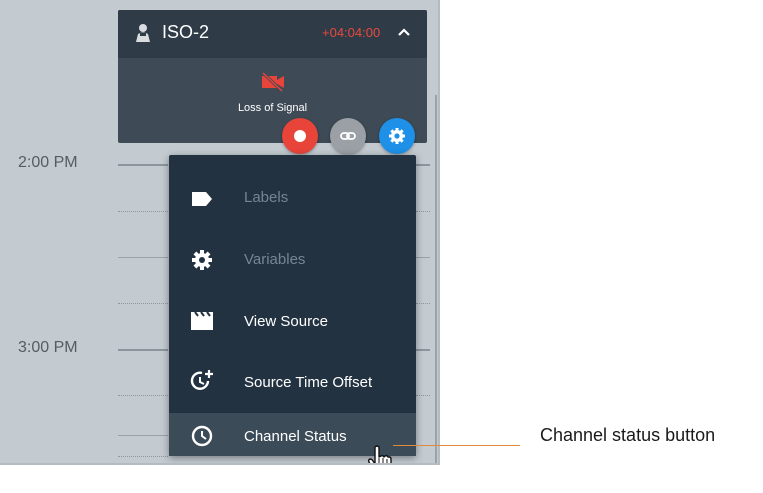 The width and height of the screenshot is (763, 493). Describe the element at coordinates (295, 436) in the screenshot. I see `menu-item-label: Channel Status` at that location.